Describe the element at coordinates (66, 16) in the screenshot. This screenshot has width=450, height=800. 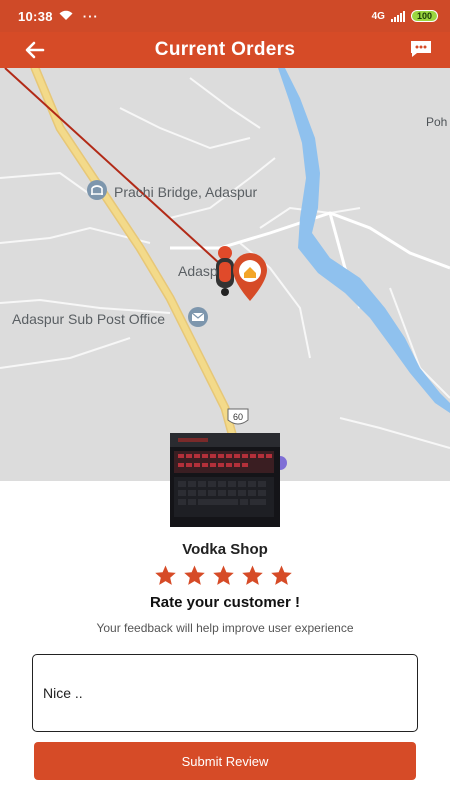
I see `wifi-icon` at that location.